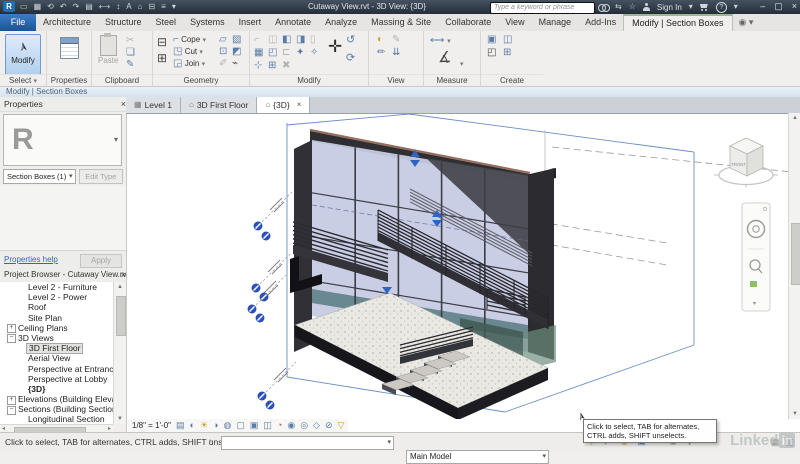 Image resolution: width=800 pixels, height=464 pixels. What do you see at coordinates (495, 40) in the screenshot?
I see `create-group-icon: ▣` at bounding box center [495, 40].